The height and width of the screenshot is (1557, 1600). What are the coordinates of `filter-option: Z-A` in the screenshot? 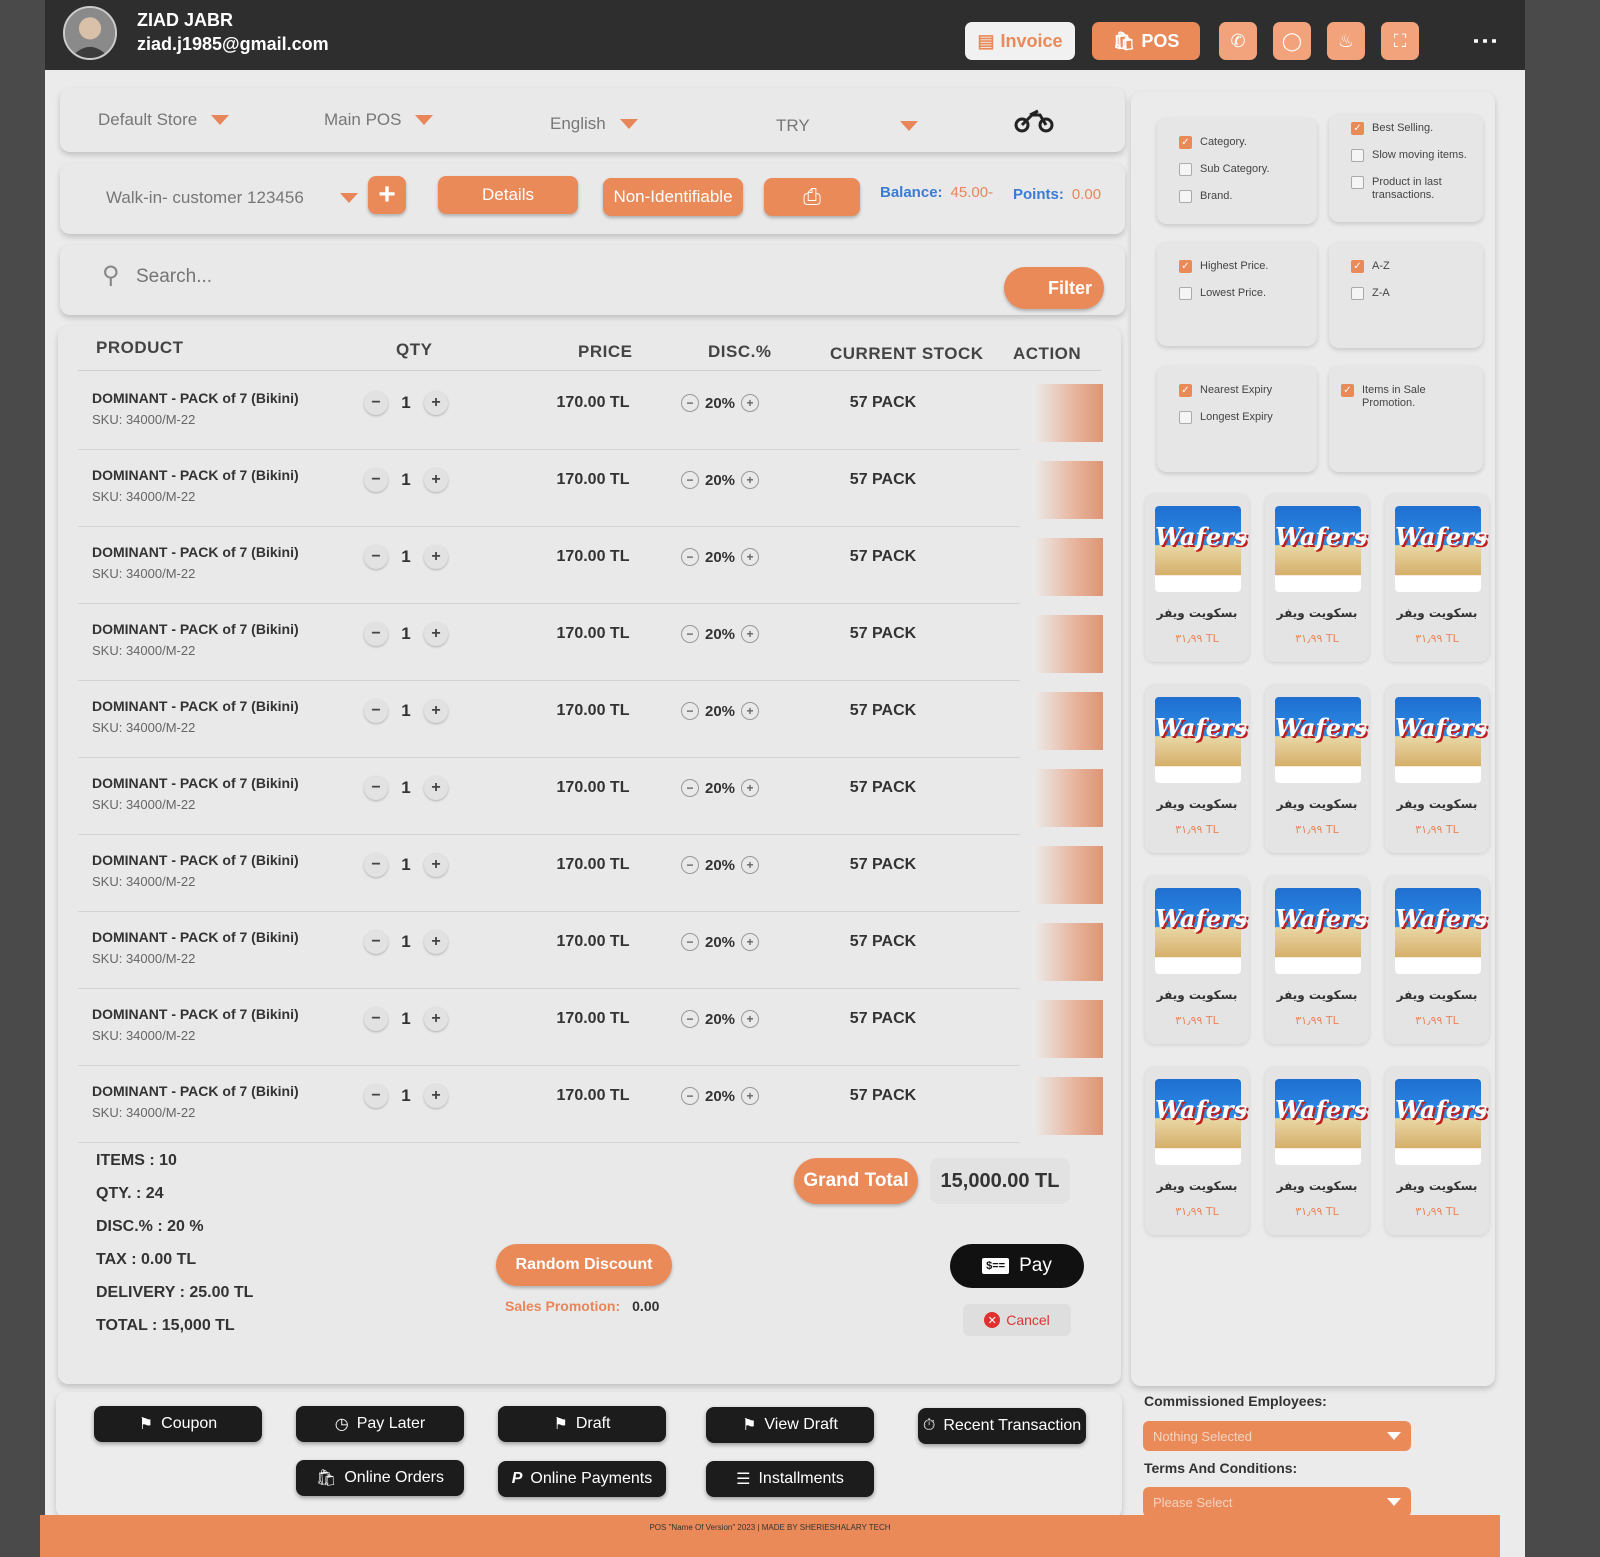 It's located at (1415, 293).